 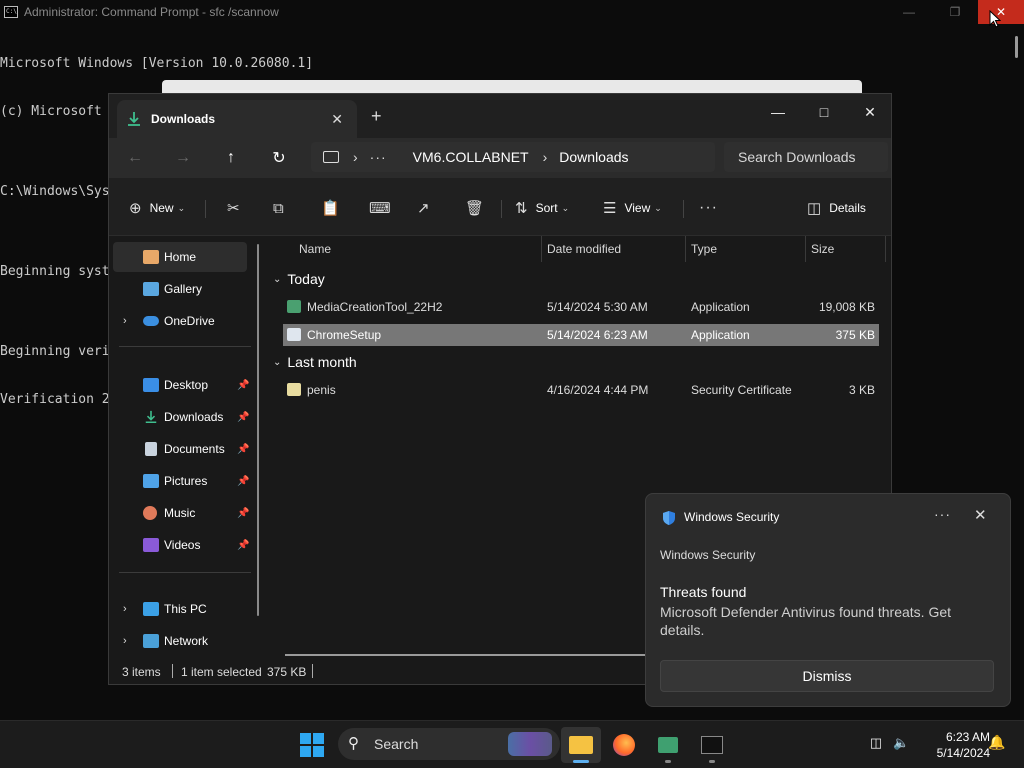 What do you see at coordinates (181, 481) in the screenshot?
I see `sidebar-item-pictures: Pictures 📌` at bounding box center [181, 481].